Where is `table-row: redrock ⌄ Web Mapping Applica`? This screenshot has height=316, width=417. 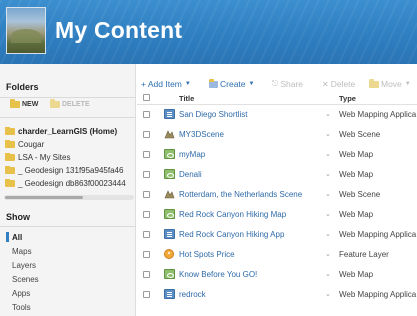
table-row: redrock ⌄ Web Mapping Applica is located at coordinates (277, 295).